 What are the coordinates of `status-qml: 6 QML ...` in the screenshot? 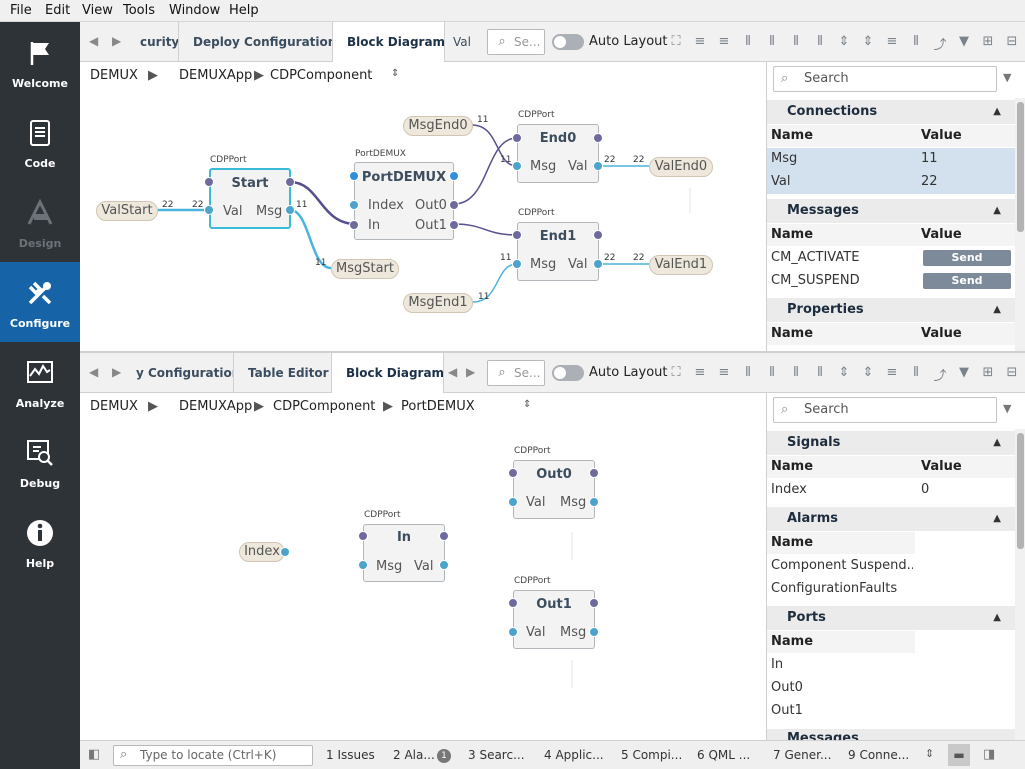 It's located at (723, 755).